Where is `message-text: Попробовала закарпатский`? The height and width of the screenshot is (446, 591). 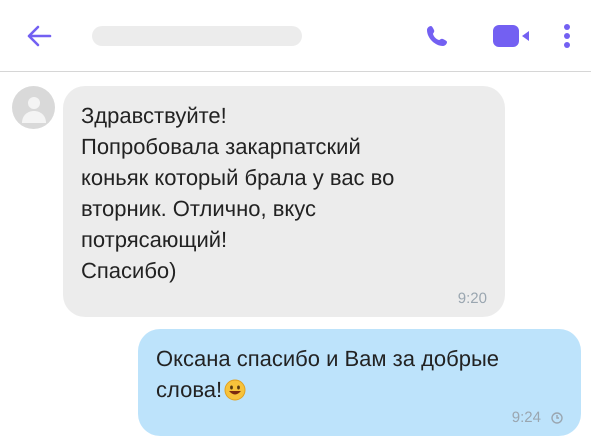 message-text: Попробовала закарпатский is located at coordinates (221, 147).